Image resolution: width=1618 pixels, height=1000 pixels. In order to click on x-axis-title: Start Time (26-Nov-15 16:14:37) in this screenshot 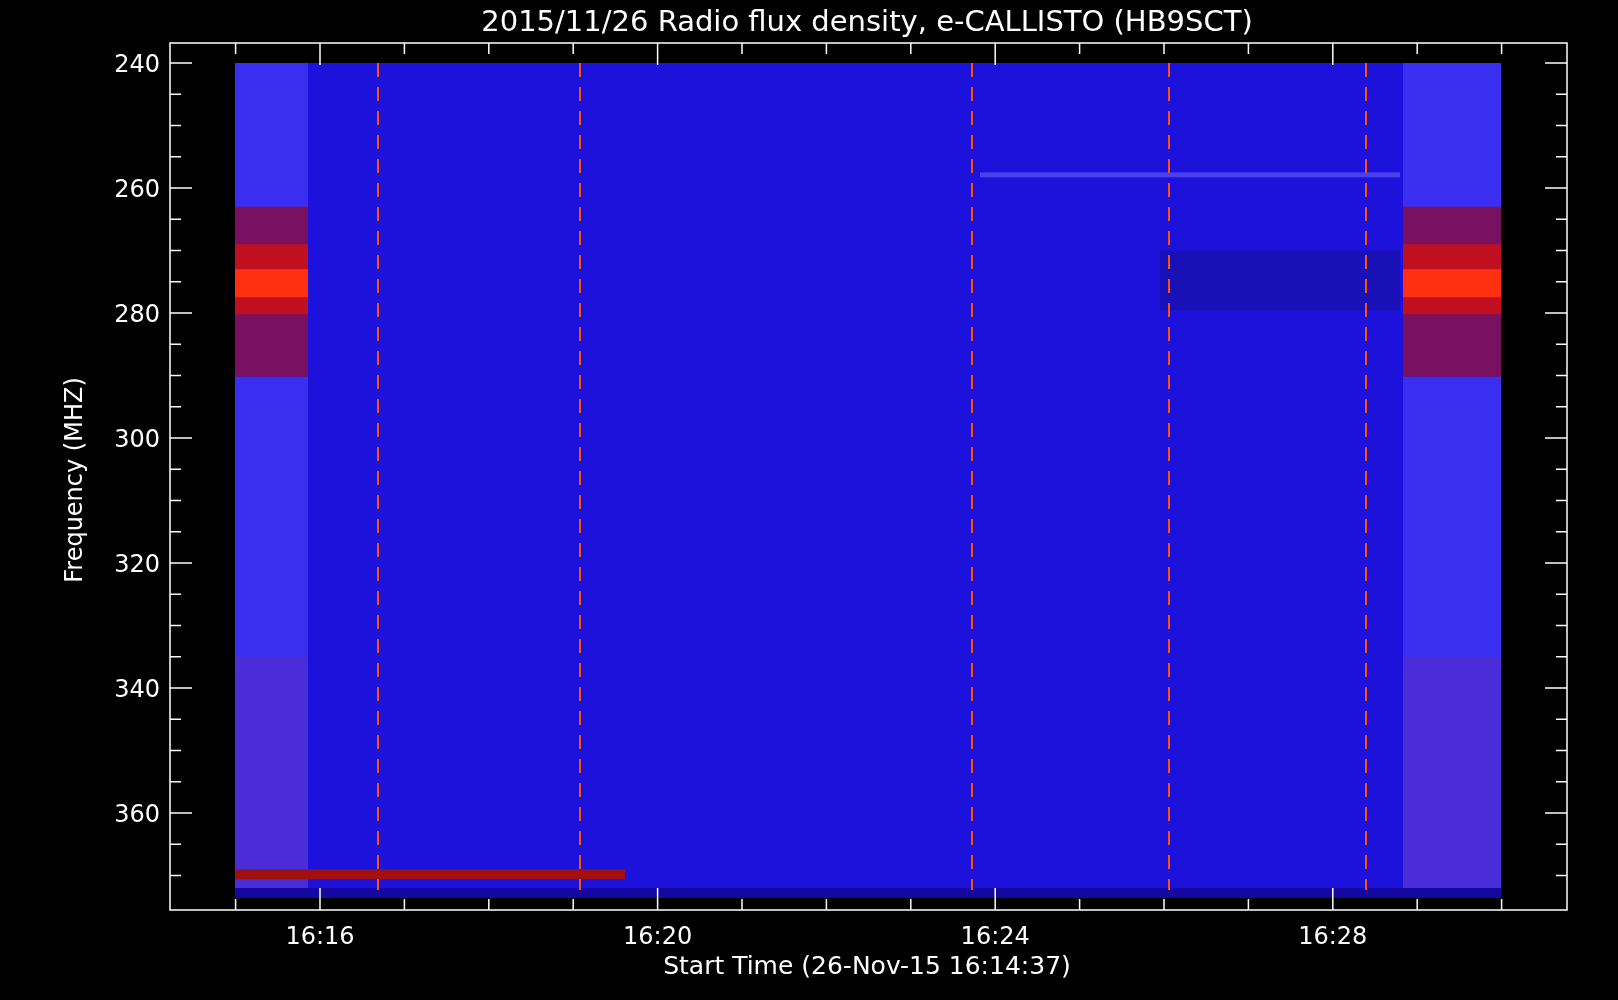, I will do `click(867, 965)`.